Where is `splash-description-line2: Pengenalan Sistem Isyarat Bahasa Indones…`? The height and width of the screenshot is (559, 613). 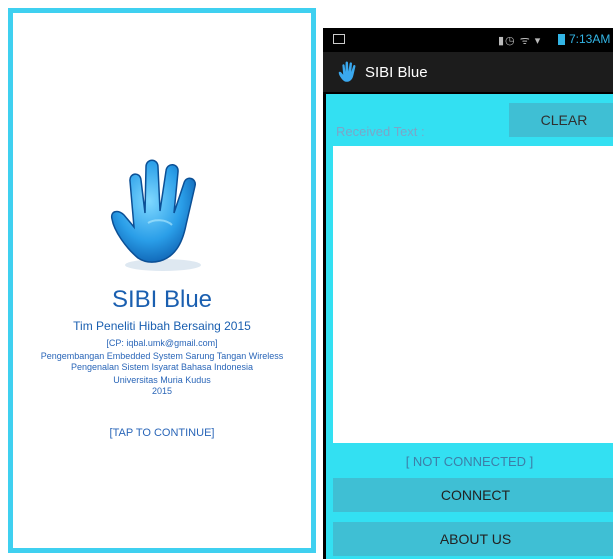 splash-description-line2: Pengenalan Sistem Isyarat Bahasa Indones… is located at coordinates (162, 367).